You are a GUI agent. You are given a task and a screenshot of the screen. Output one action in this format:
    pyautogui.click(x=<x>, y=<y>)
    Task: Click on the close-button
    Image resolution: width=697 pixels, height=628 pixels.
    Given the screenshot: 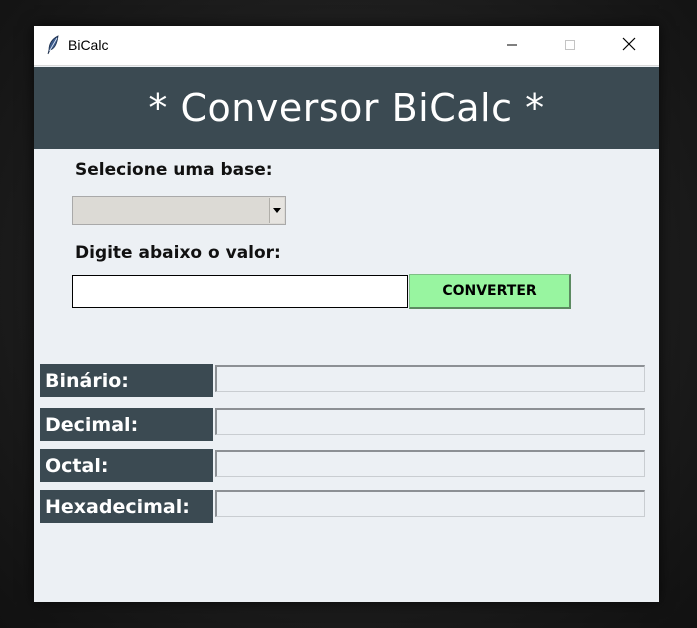 What is the action you would take?
    pyautogui.click(x=629, y=45)
    